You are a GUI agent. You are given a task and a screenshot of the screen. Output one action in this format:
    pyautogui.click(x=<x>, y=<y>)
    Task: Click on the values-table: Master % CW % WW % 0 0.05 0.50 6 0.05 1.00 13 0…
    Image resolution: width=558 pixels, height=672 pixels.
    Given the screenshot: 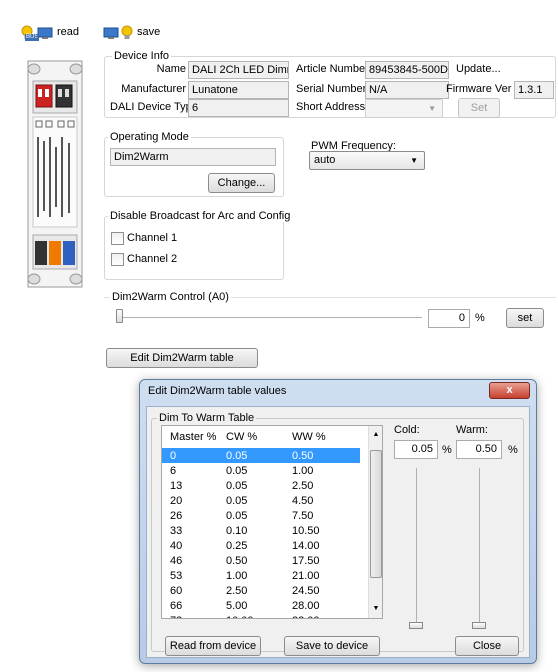 What is the action you would take?
    pyautogui.click(x=272, y=522)
    